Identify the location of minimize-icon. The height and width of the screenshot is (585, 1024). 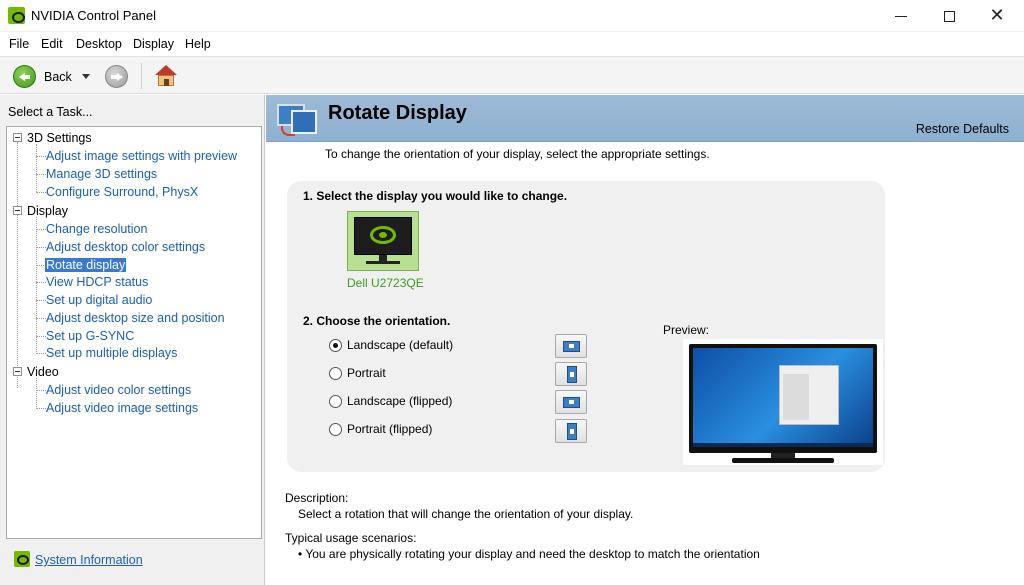
(901, 16).